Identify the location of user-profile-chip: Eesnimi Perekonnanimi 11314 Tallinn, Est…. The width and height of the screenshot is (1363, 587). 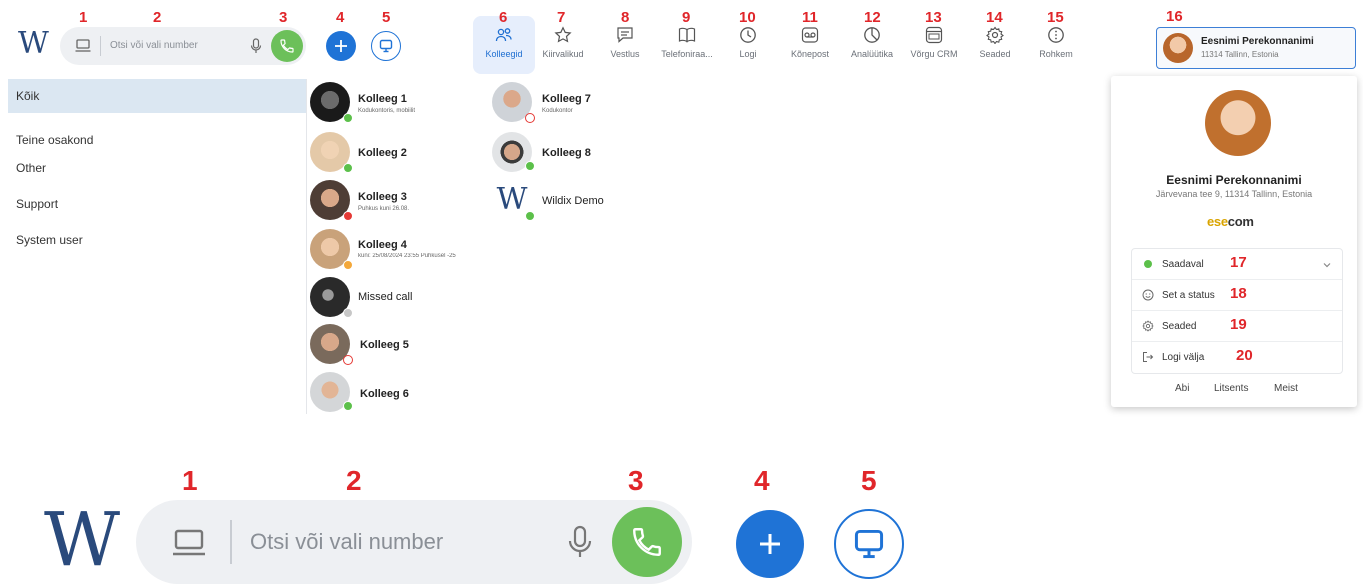
(1256, 48).